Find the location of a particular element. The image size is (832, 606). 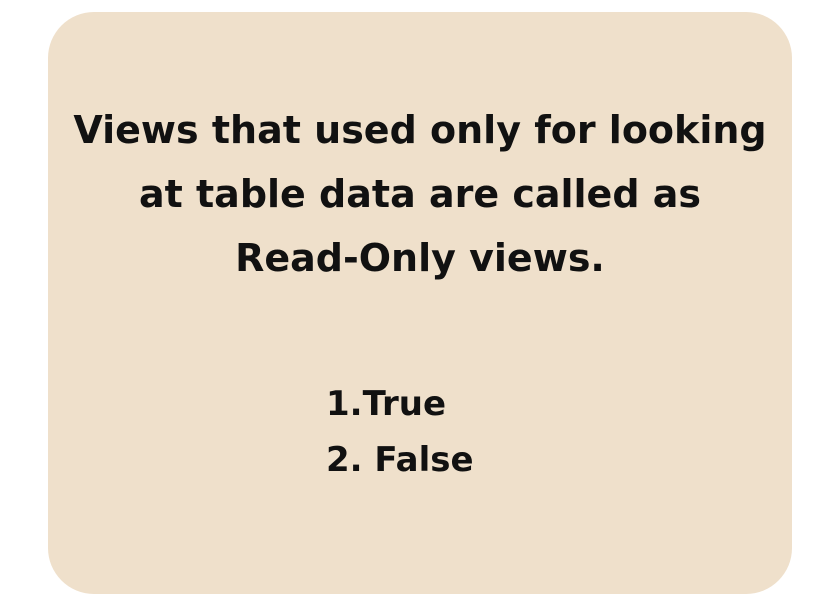

option-false: 2. False is located at coordinates (400, 460).